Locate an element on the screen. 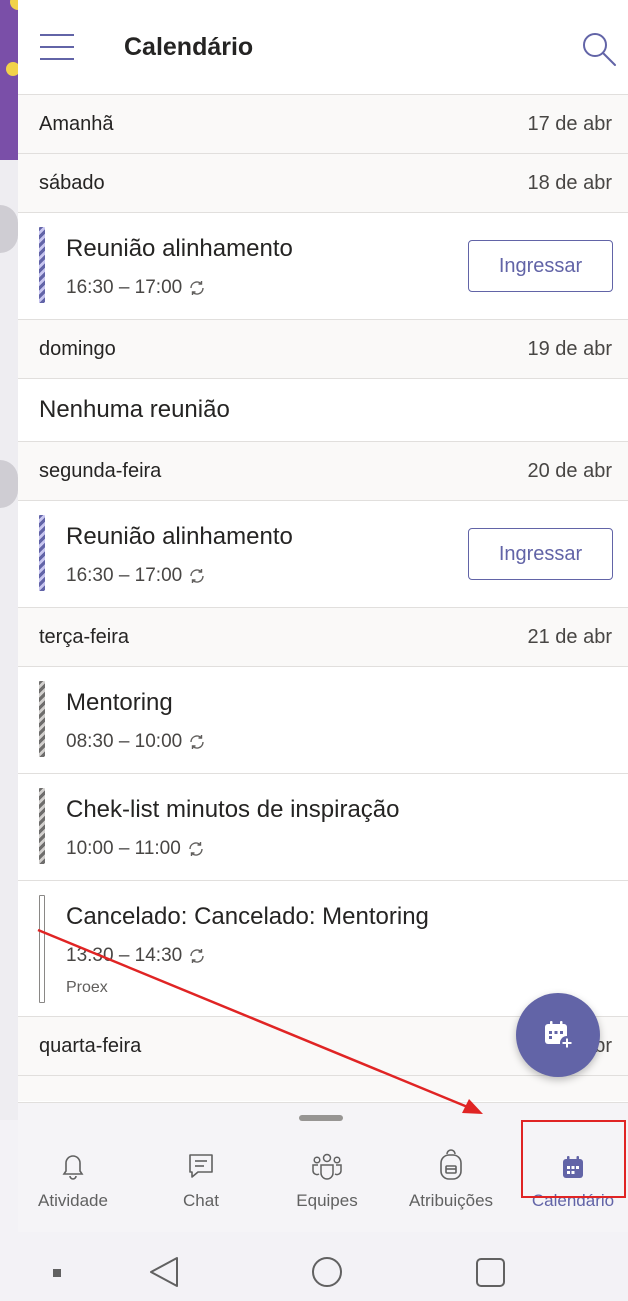 This screenshot has width=628, height=1301. tab-equipes: Equipes is located at coordinates (327, 1186).